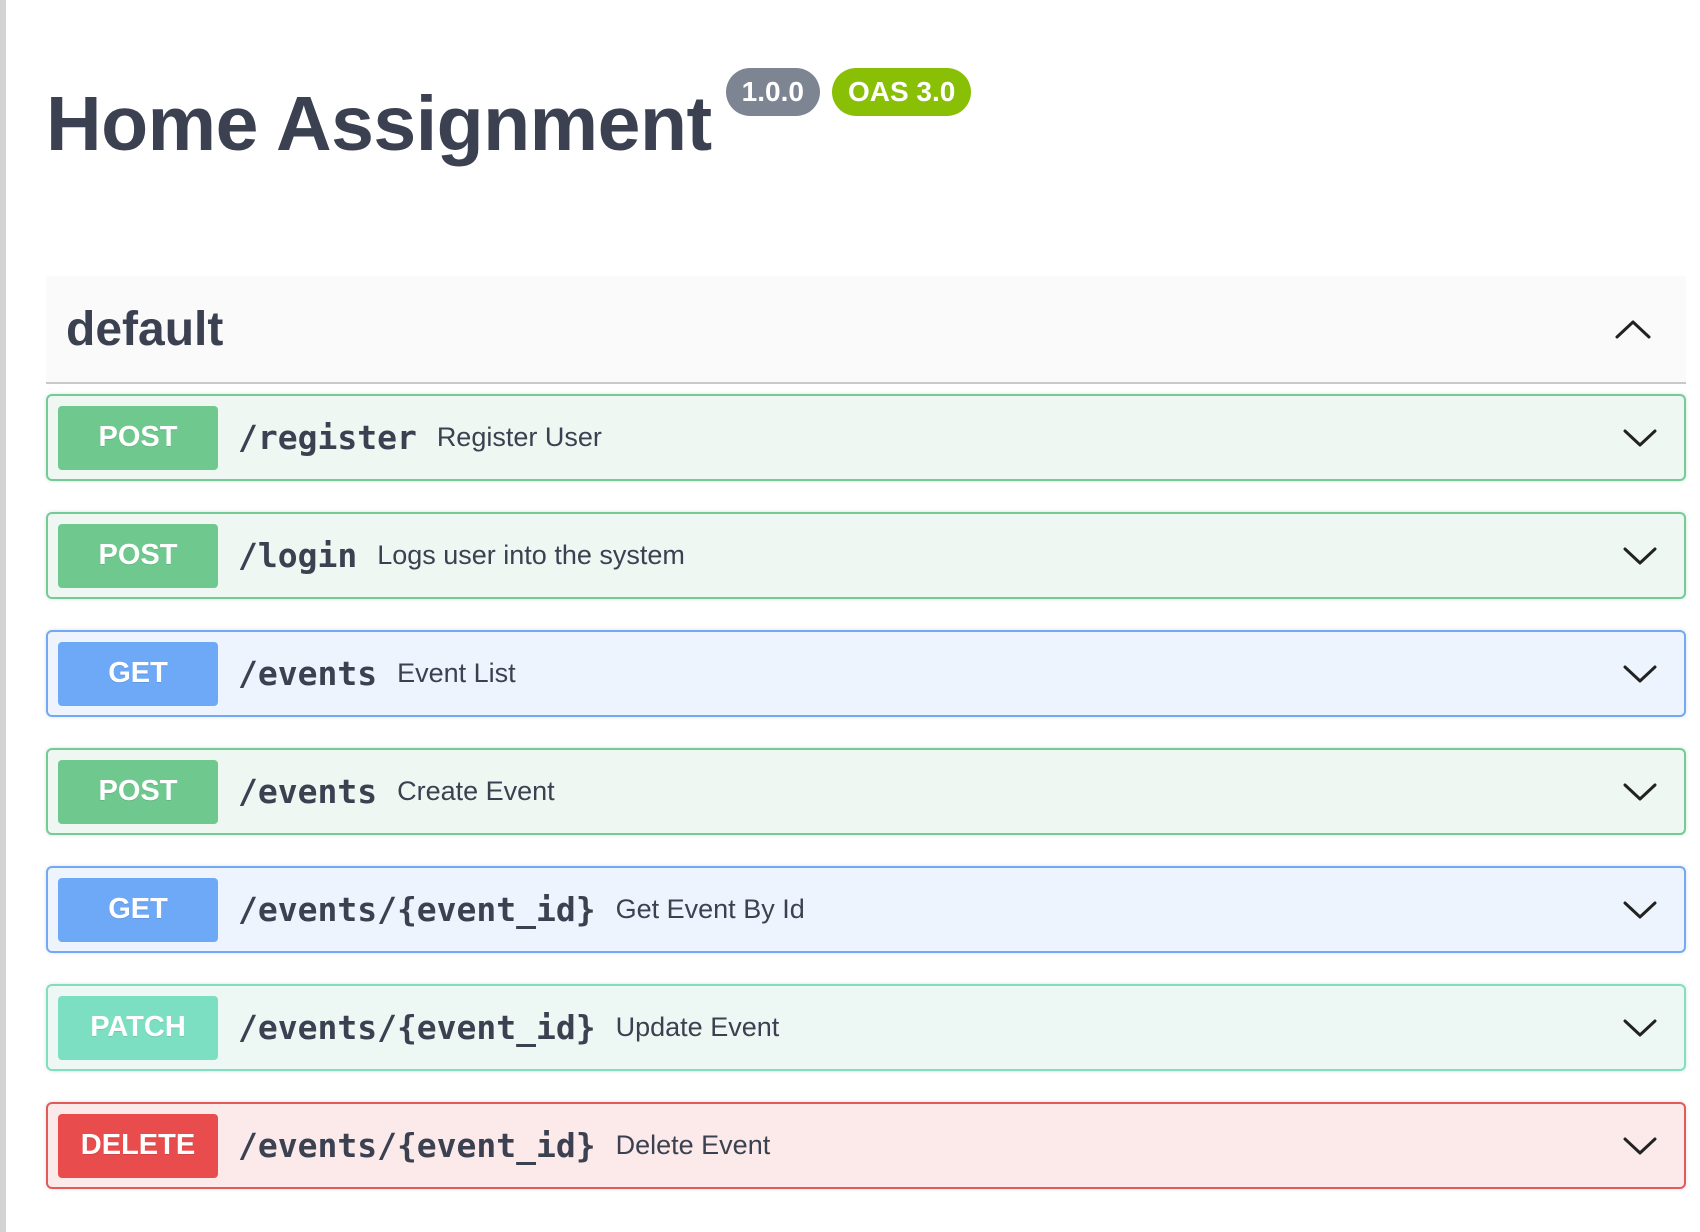  Describe the element at coordinates (145, 329) in the screenshot. I see `tag-name: default` at that location.